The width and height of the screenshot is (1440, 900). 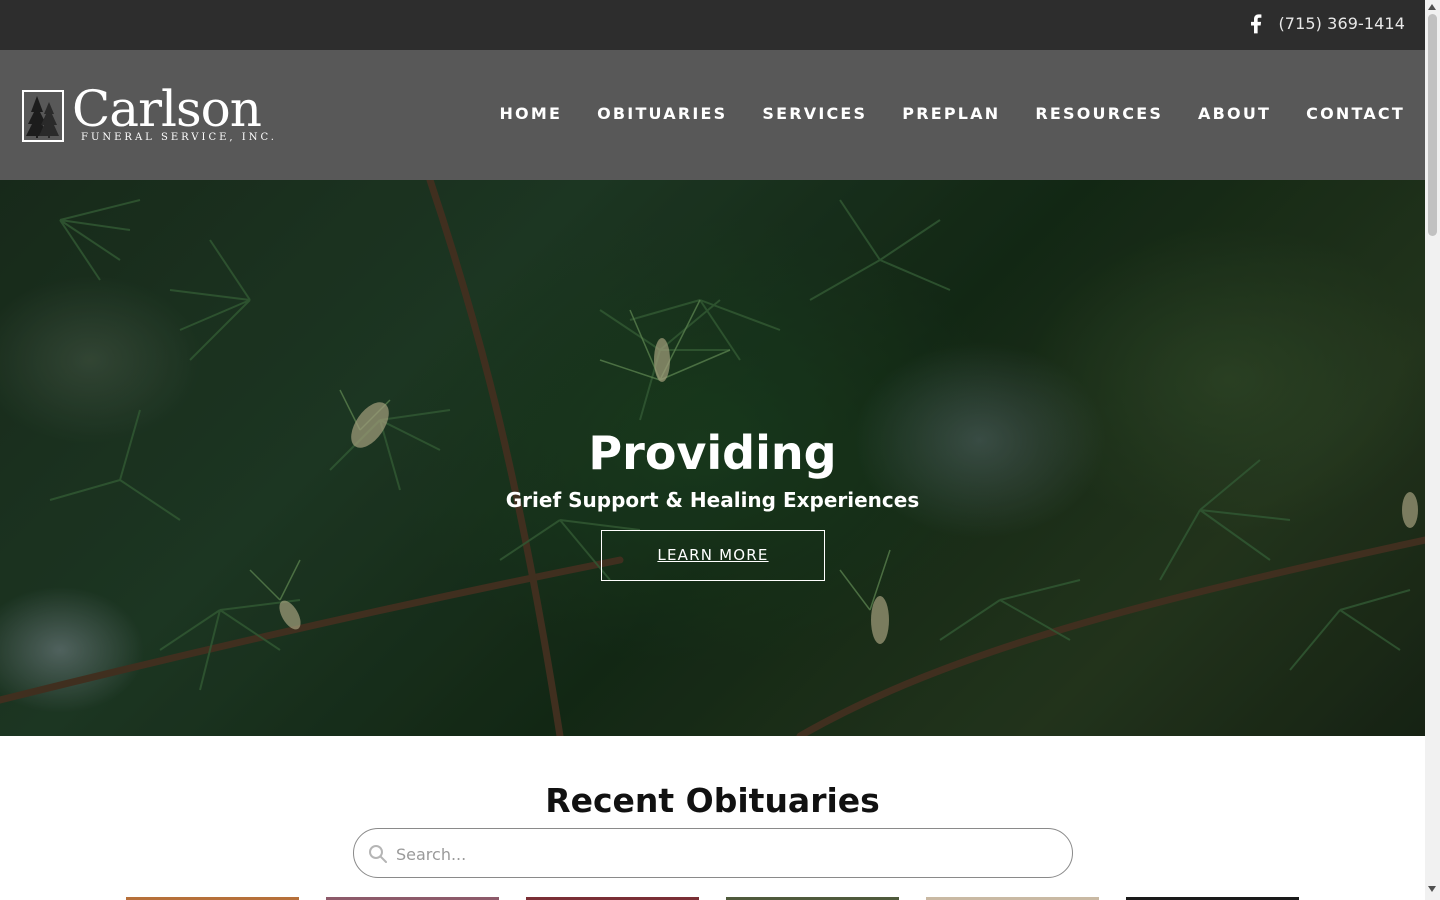 What do you see at coordinates (530, 114) in the screenshot?
I see `nav-home: HOME` at bounding box center [530, 114].